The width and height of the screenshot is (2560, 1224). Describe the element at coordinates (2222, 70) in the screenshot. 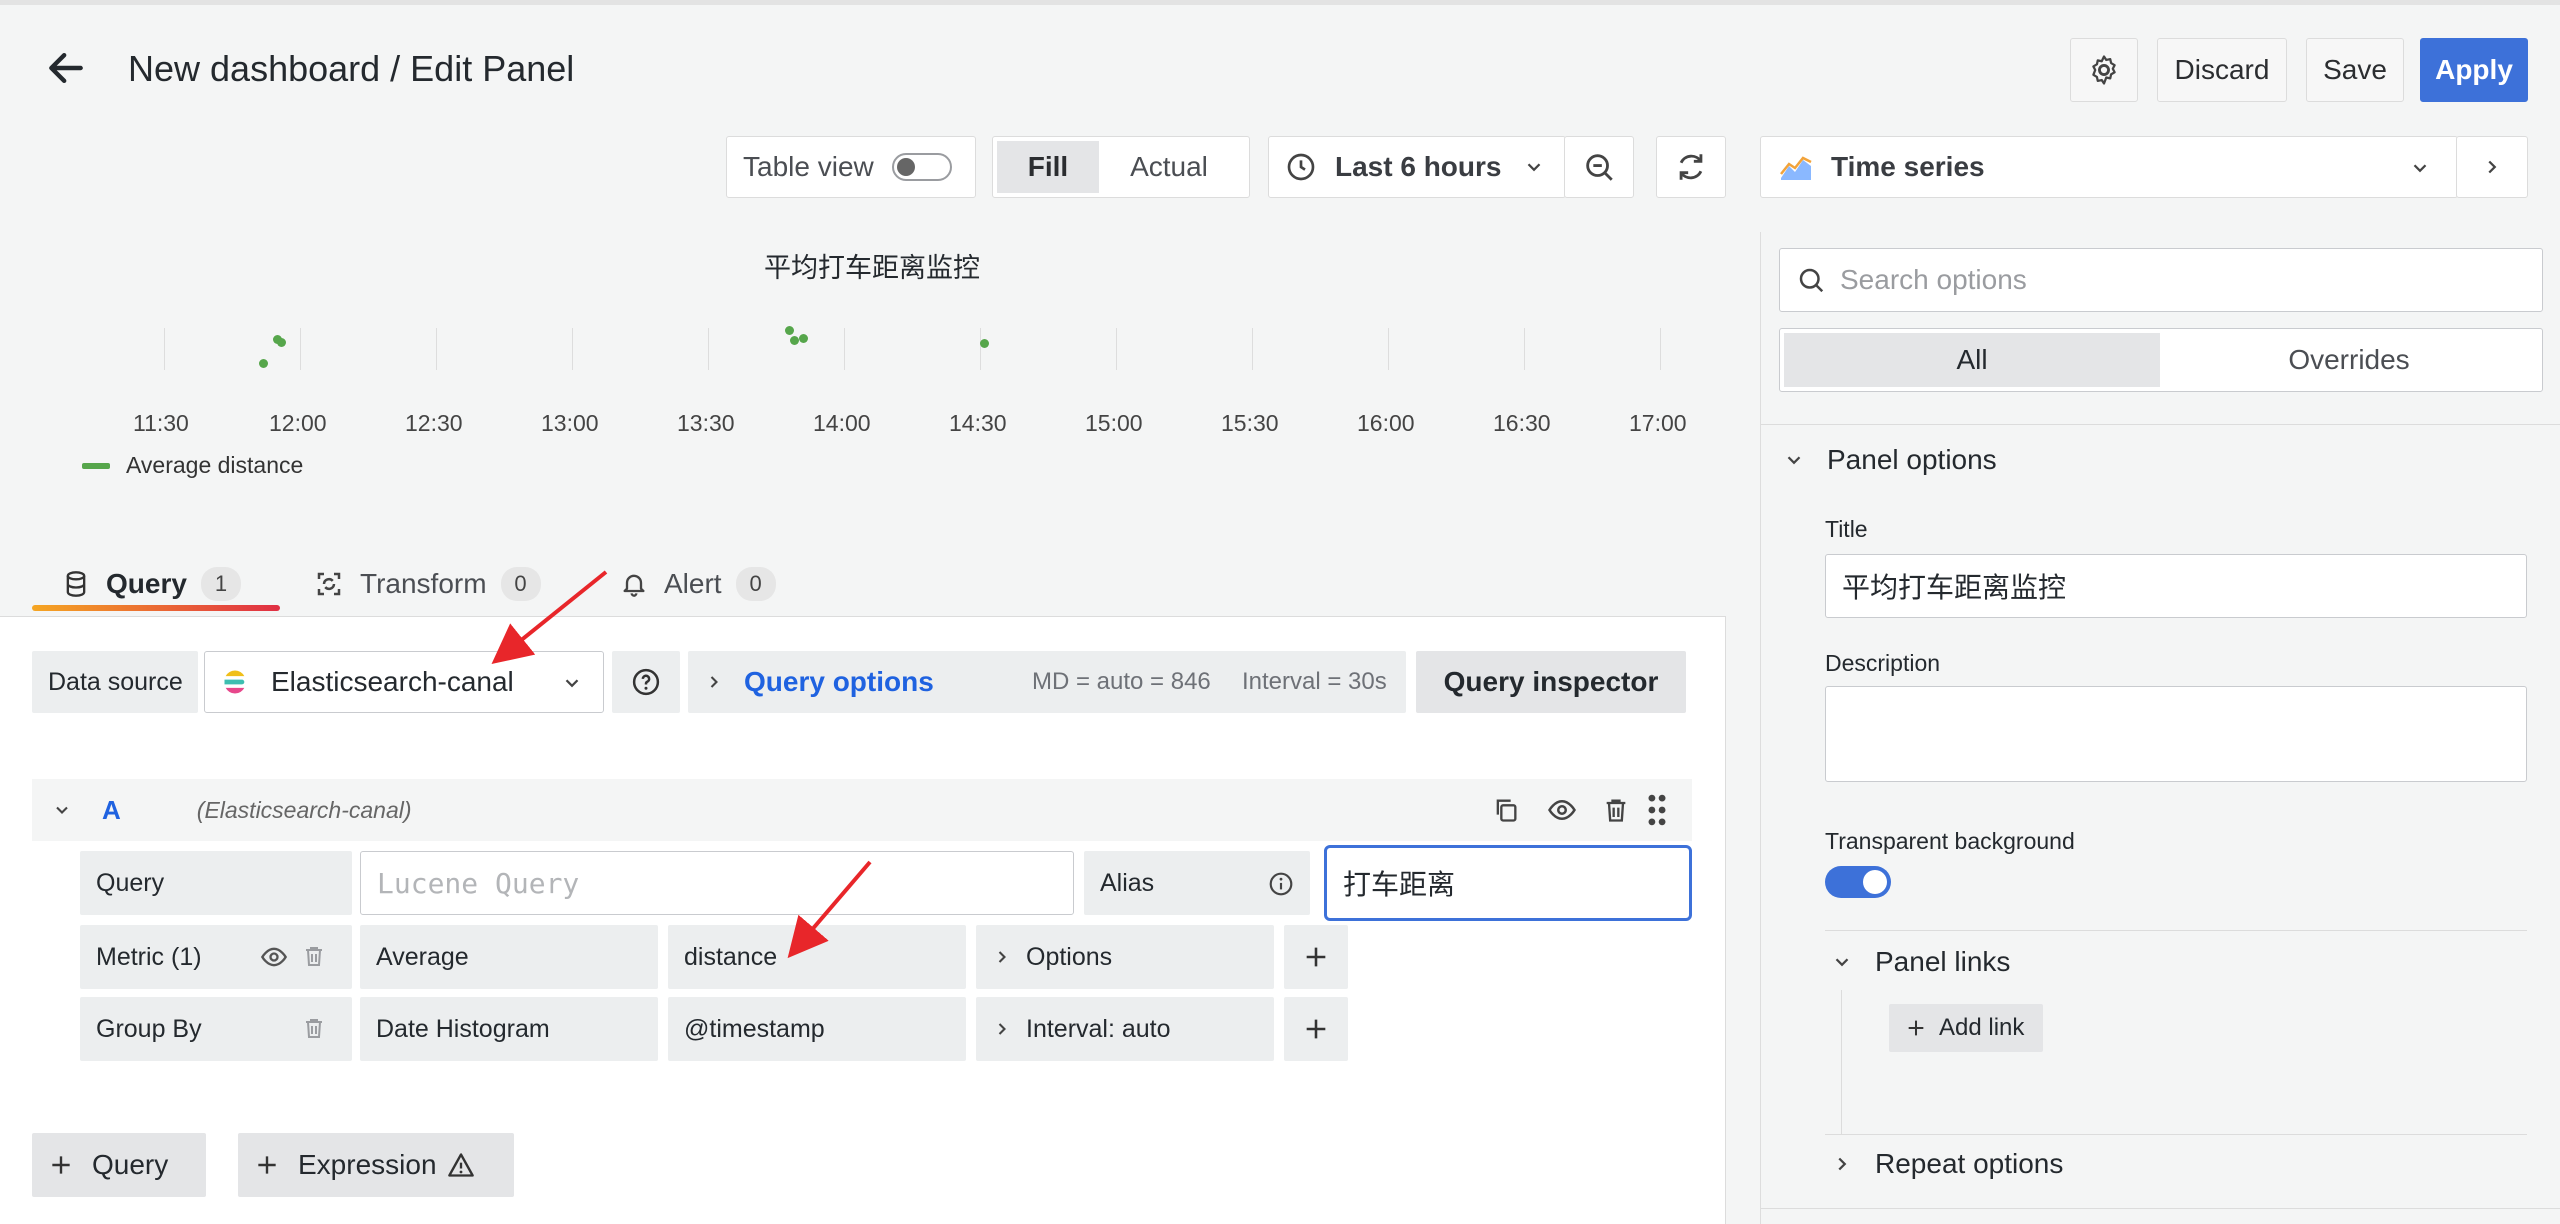

I see `discard-button: Discard` at that location.